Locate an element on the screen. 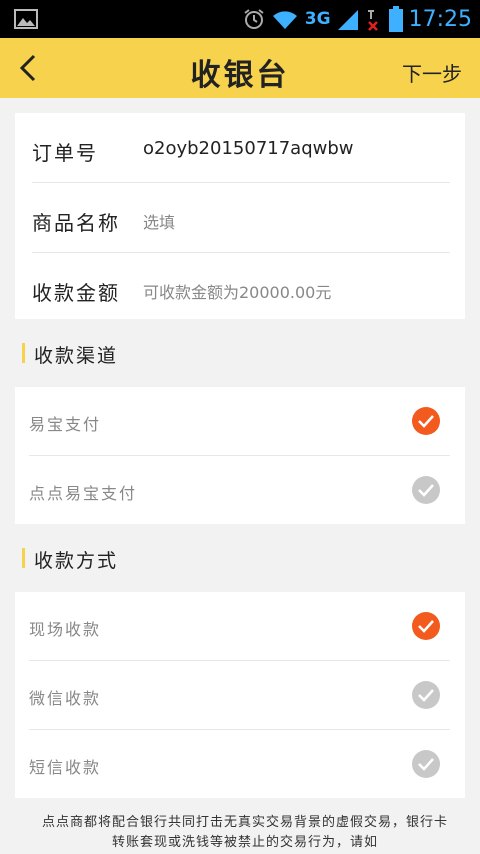 The height and width of the screenshot is (854, 480). amount-label: 收款金额 is located at coordinates (76, 293).